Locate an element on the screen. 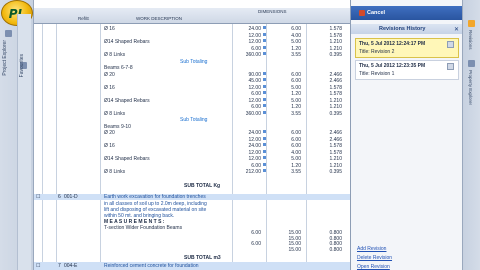 The height and width of the screenshot is (270, 480). row-tot: 0.395 is located at coordinates (335, 172).